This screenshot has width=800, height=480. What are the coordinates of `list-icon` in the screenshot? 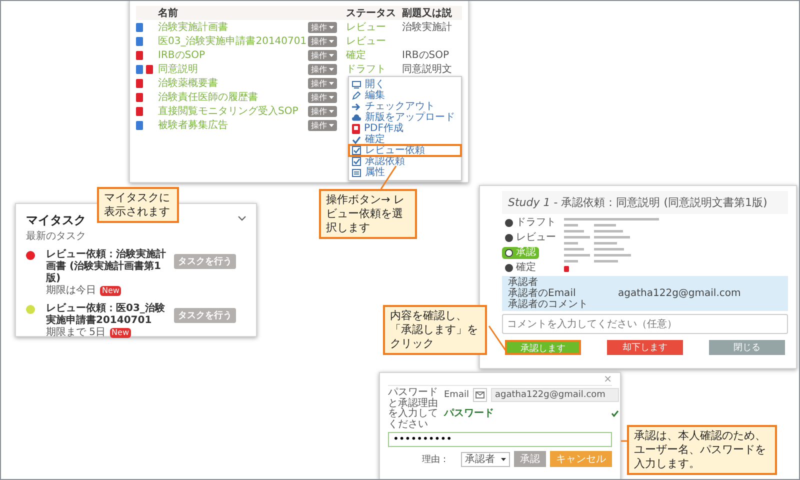 It's located at (356, 172).